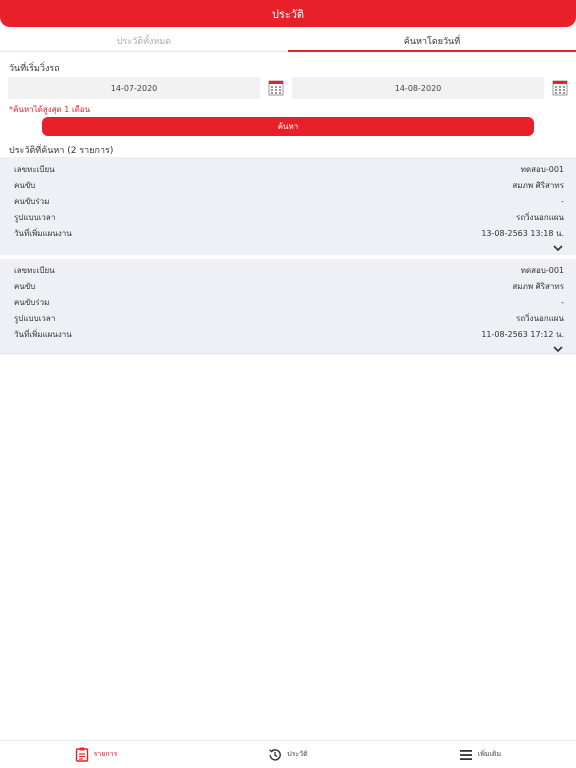 This screenshot has height=768, width=576. I want to click on row-value: 11-08-2563 17:12 น., so click(522, 334).